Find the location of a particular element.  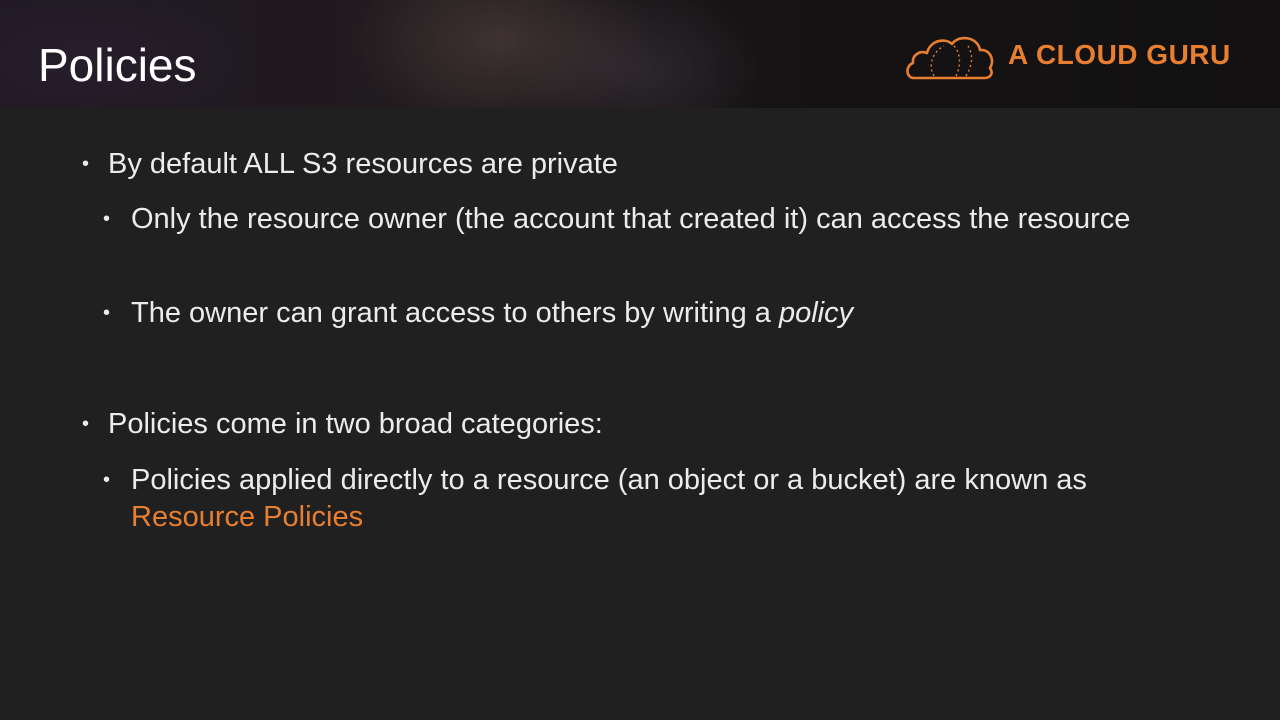

resource-policies-highlight: Resource Policies is located at coordinates (247, 517).